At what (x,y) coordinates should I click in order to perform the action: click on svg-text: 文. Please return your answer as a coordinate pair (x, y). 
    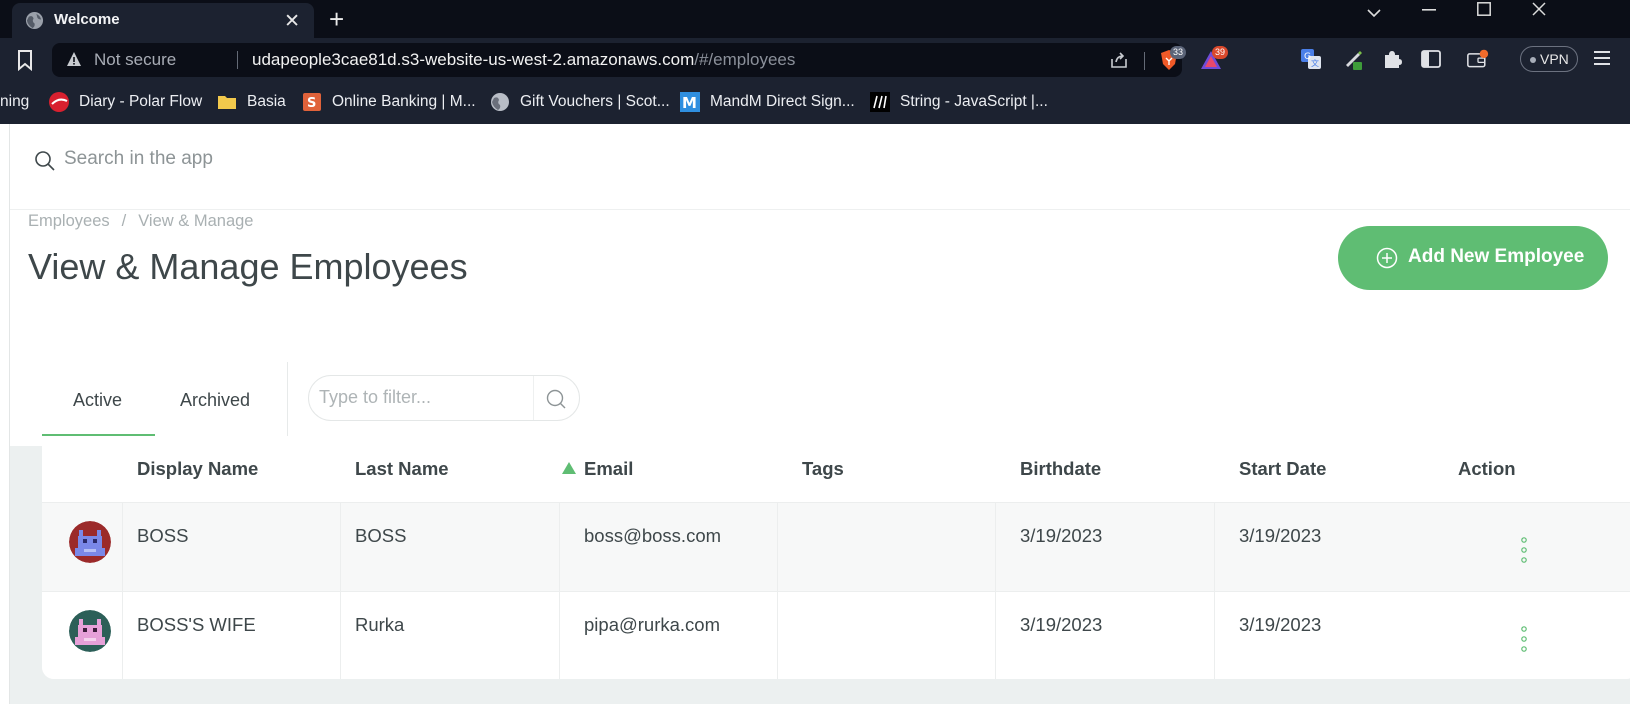
    Looking at the image, I should click on (1315, 63).